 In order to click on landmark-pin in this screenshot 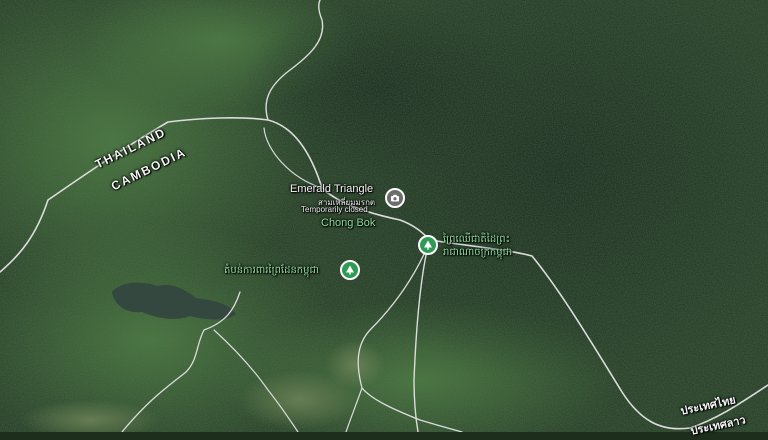, I will do `click(395, 198)`.